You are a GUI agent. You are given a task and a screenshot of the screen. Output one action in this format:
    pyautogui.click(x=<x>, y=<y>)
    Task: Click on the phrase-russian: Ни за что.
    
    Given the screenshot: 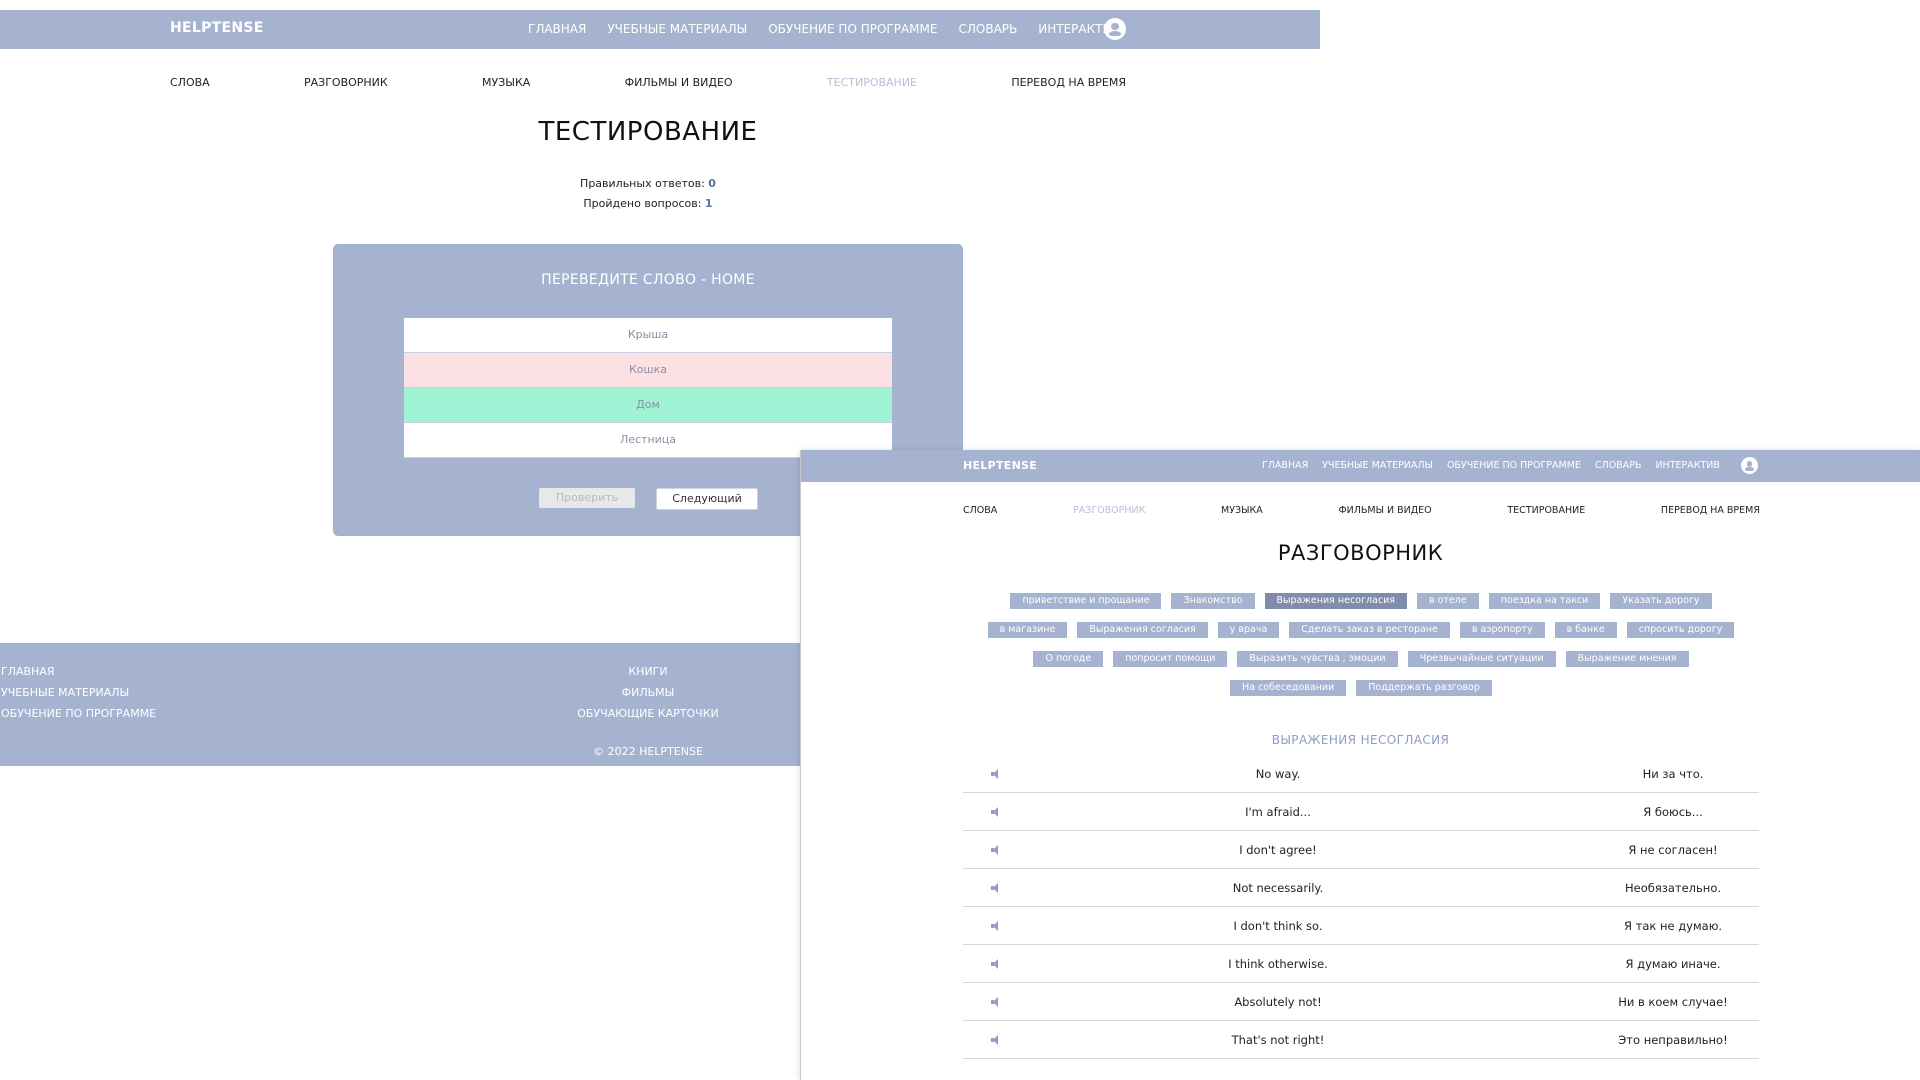 What is the action you would take?
    pyautogui.click(x=1673, y=774)
    